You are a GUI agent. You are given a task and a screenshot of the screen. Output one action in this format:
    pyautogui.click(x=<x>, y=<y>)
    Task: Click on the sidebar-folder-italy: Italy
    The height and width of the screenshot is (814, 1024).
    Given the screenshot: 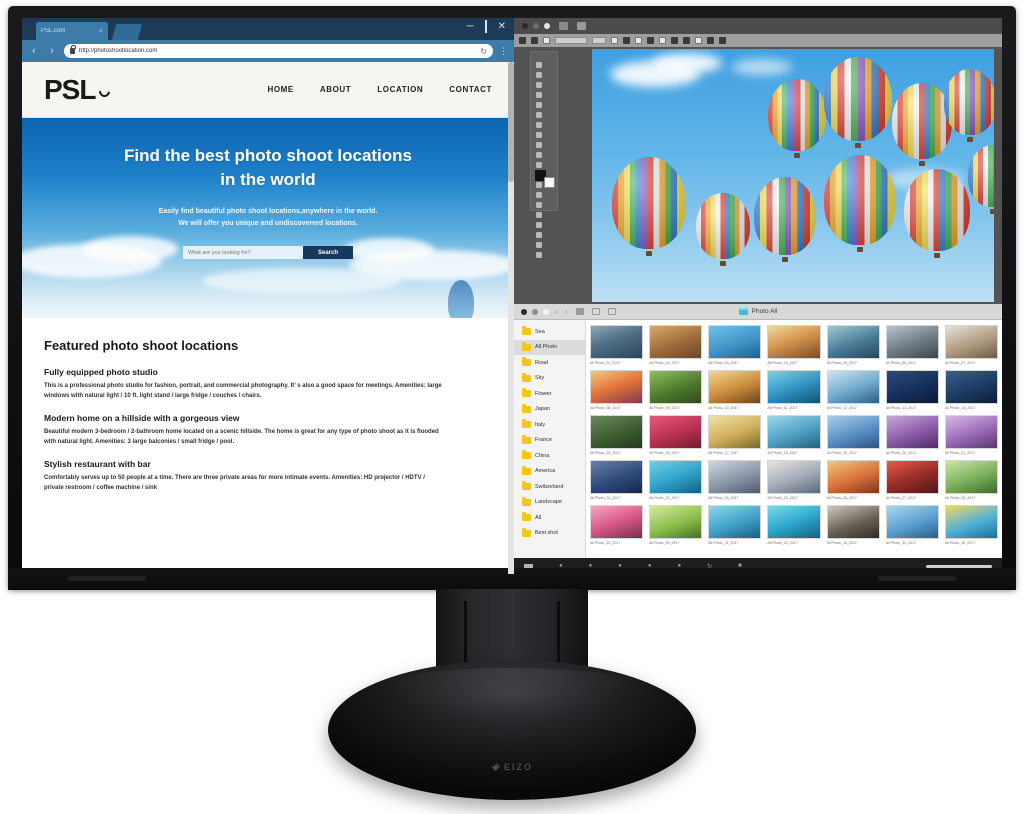 What is the action you would take?
    pyautogui.click(x=549, y=425)
    